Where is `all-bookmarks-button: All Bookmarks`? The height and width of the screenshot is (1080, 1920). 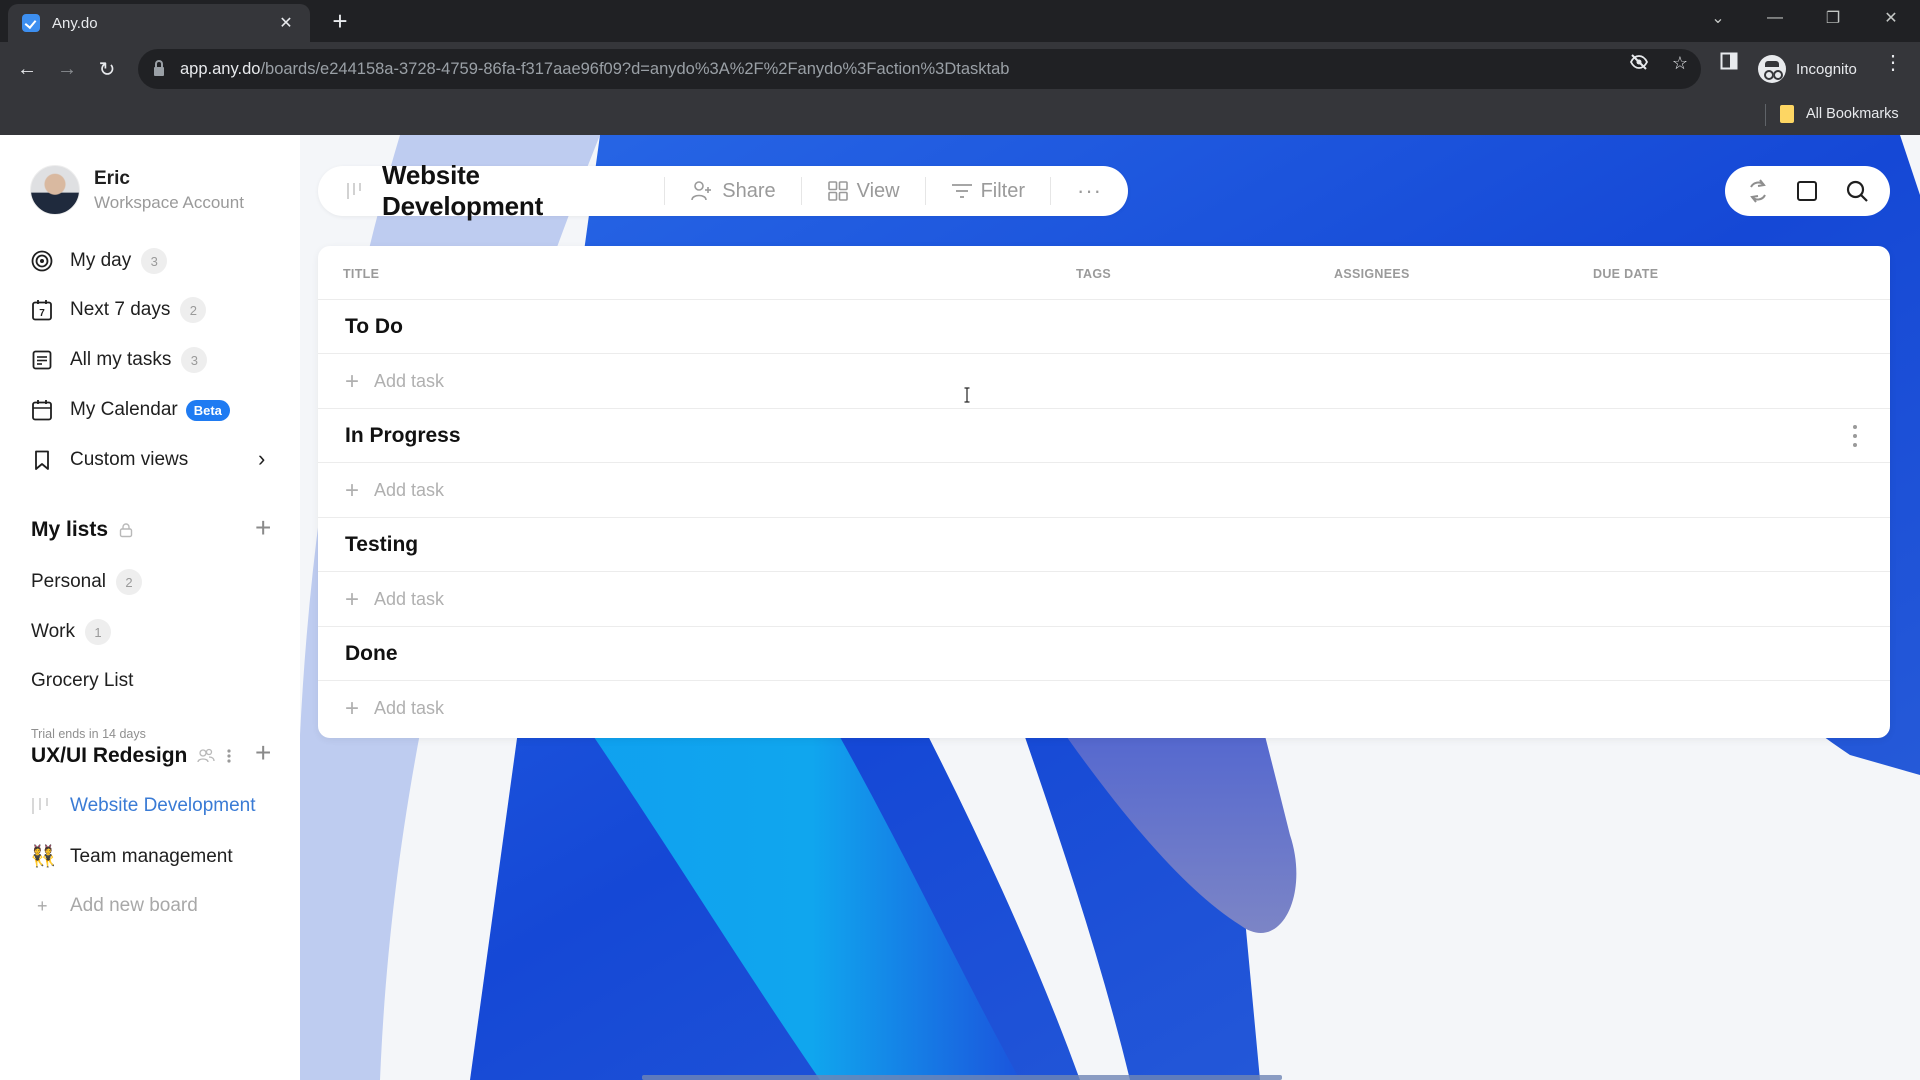
all-bookmarks-button: All Bookmarks is located at coordinates (1852, 114).